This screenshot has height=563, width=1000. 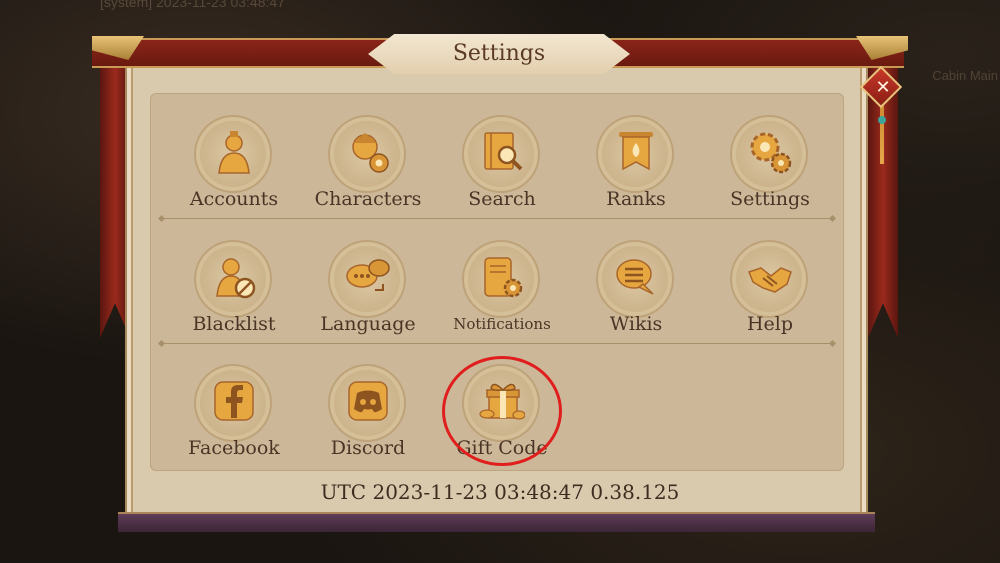 I want to click on accounts-button: Accounts, so click(x=234, y=170).